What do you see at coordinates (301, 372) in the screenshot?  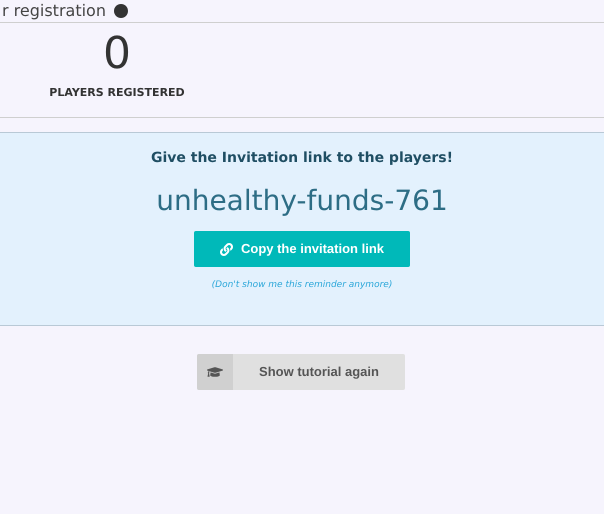 I see `show-tutorial-button: Show tutorial again` at bounding box center [301, 372].